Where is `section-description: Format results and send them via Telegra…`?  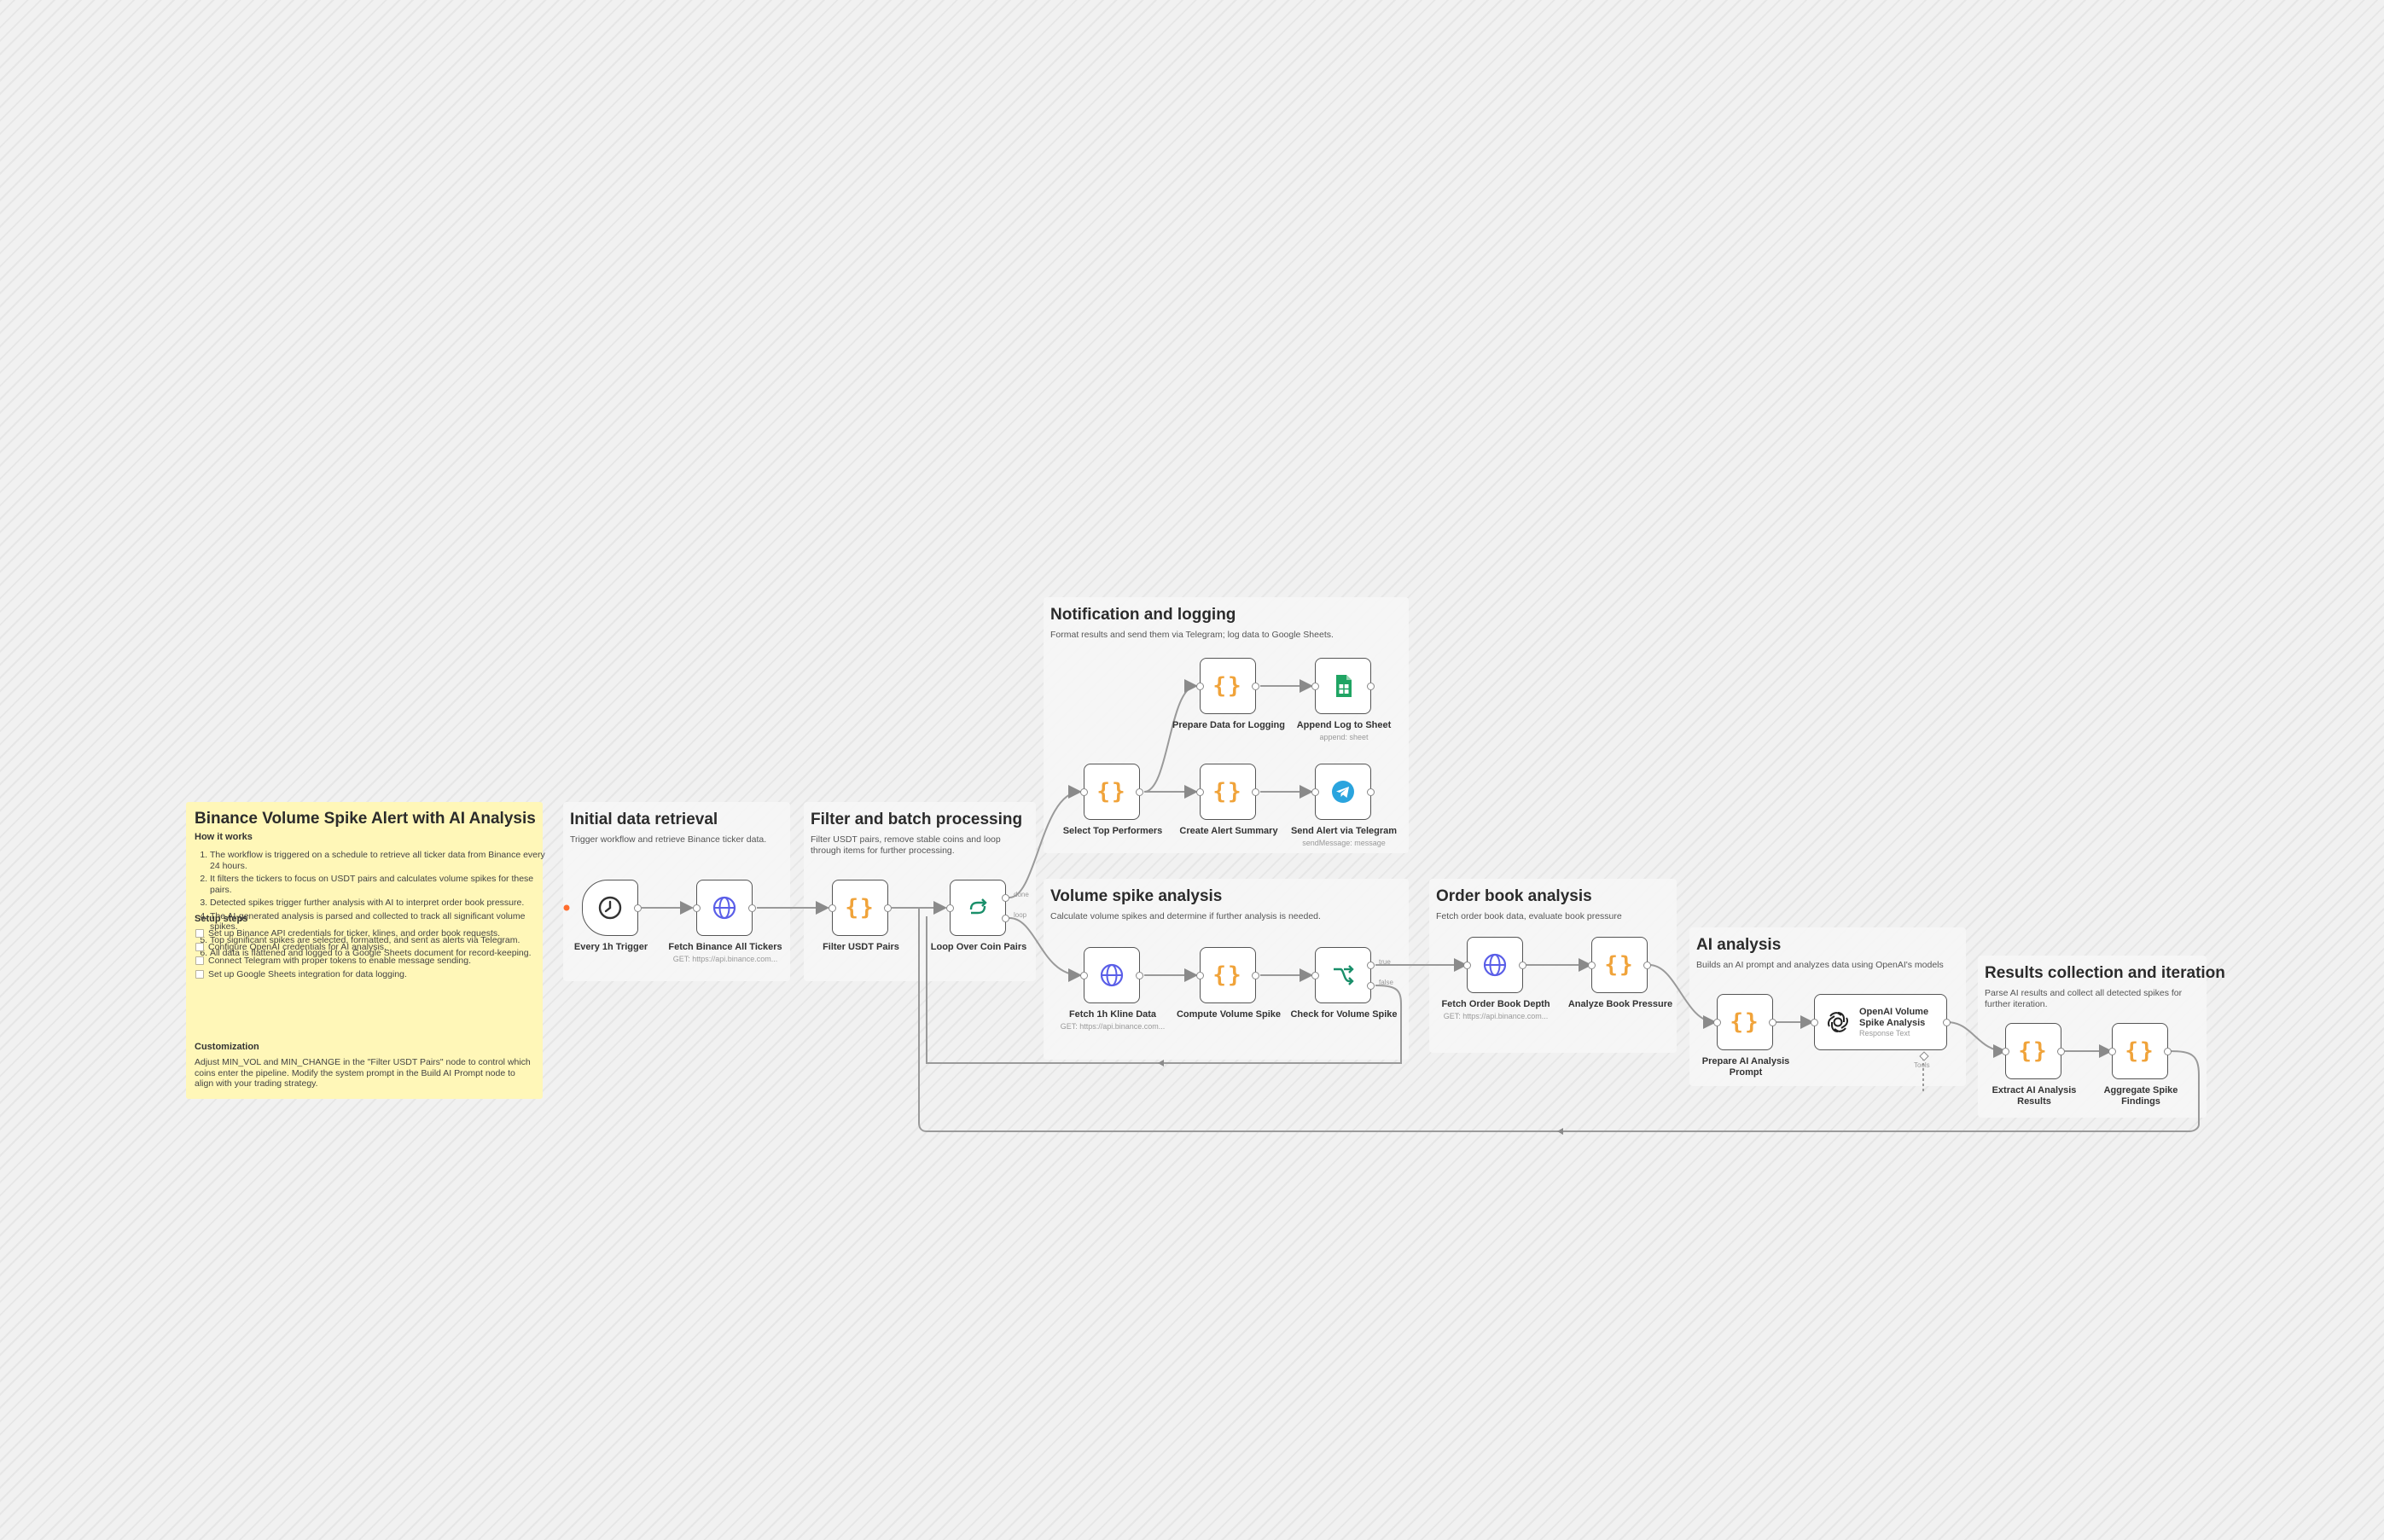 section-description: Format results and send them via Telegra… is located at coordinates (1192, 635).